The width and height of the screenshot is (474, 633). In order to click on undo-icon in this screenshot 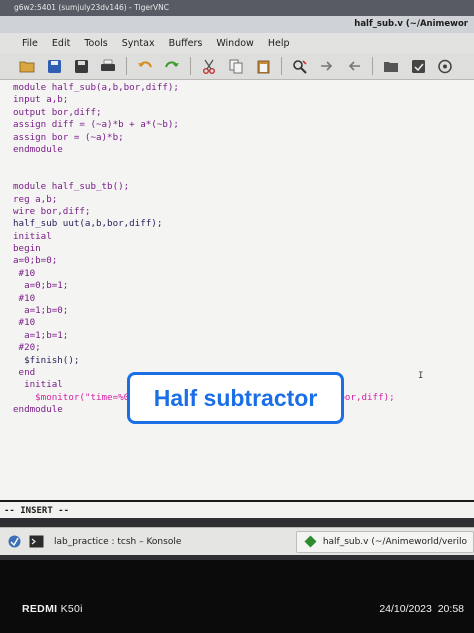, I will do `click(145, 66)`.